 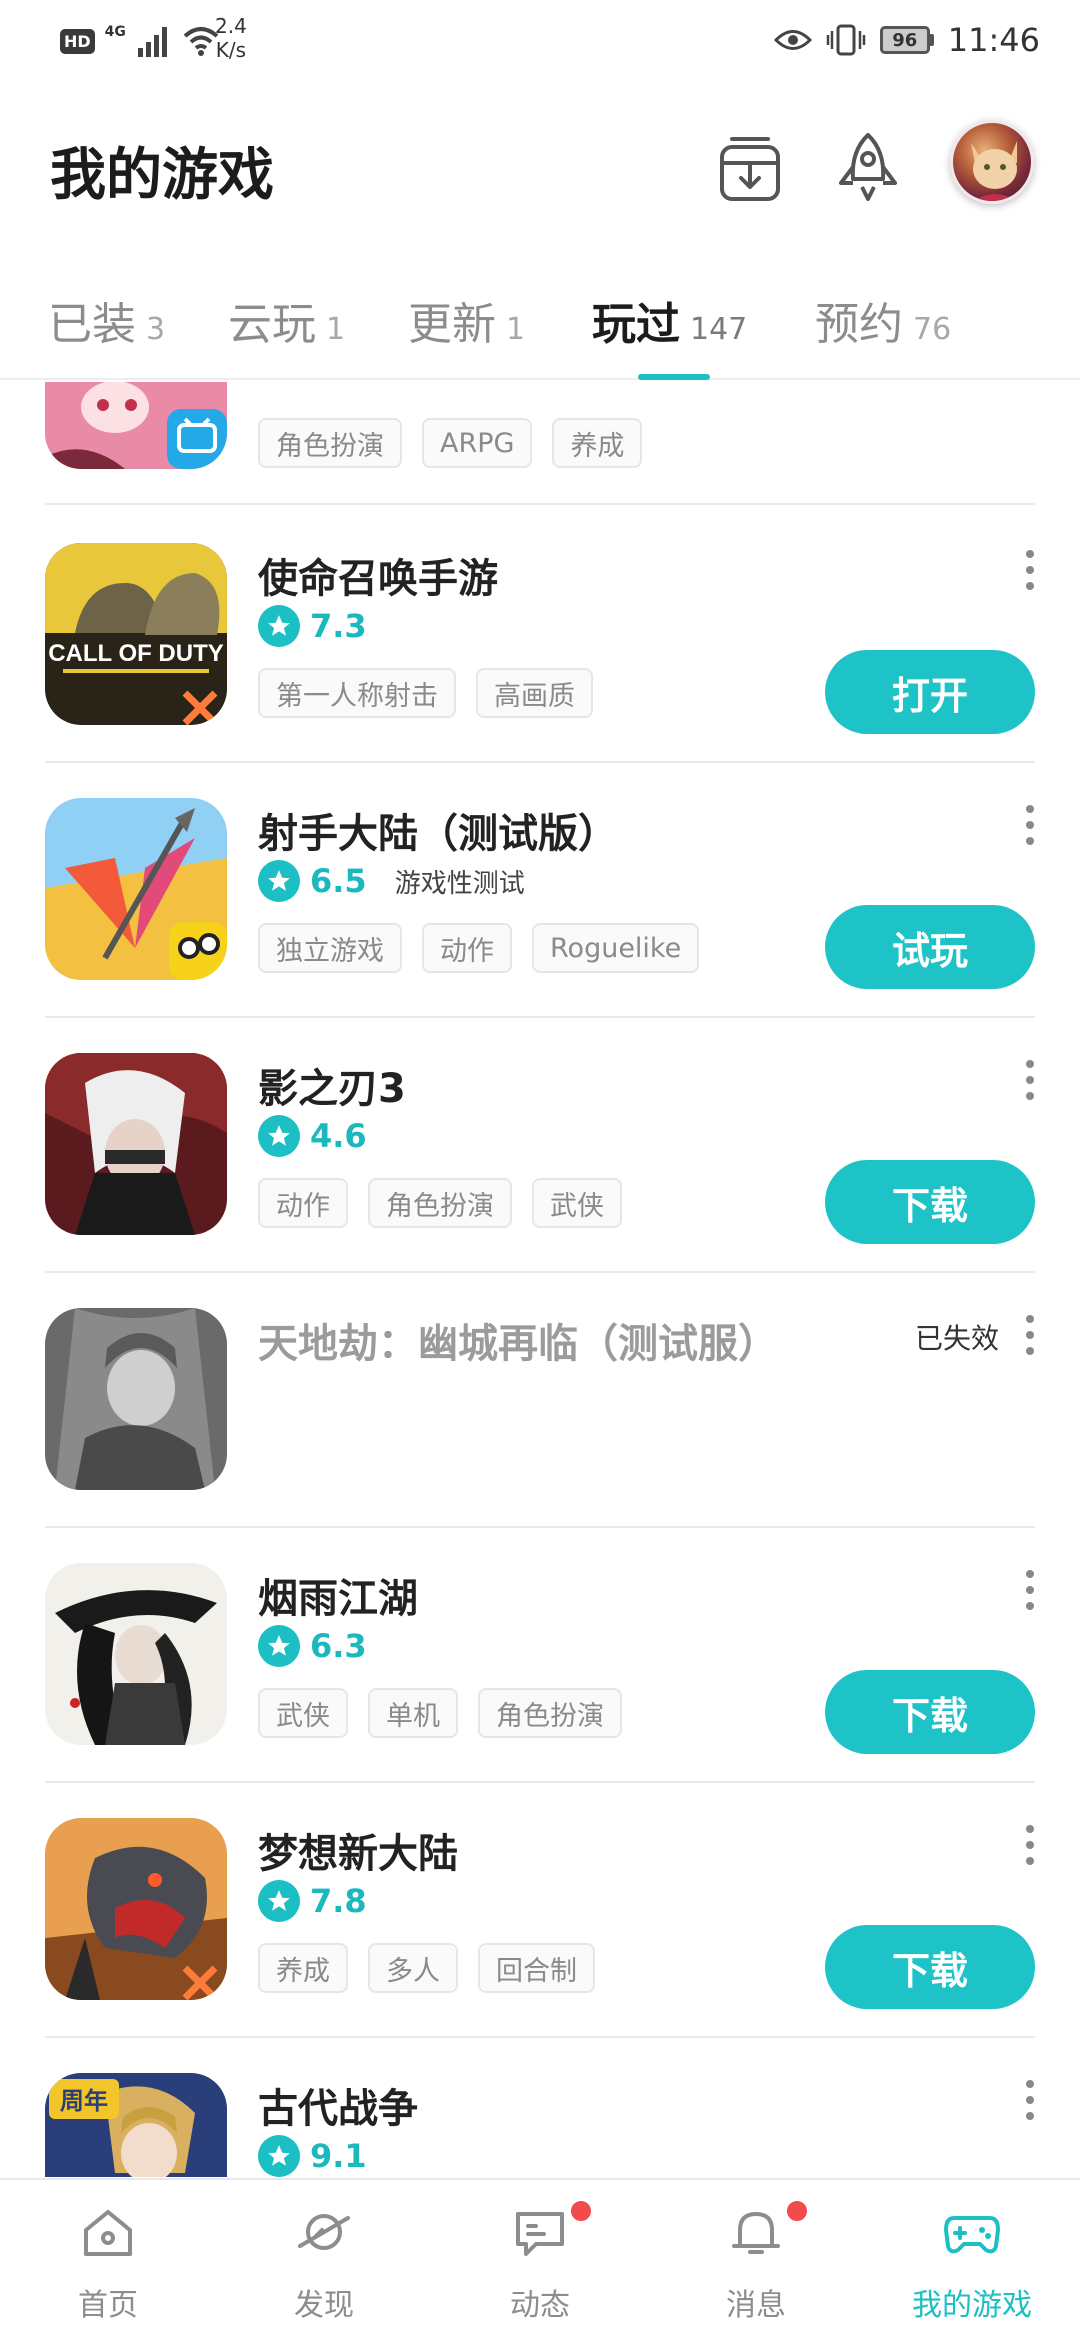 I want to click on tab-label: 预约, so click(x=859, y=324).